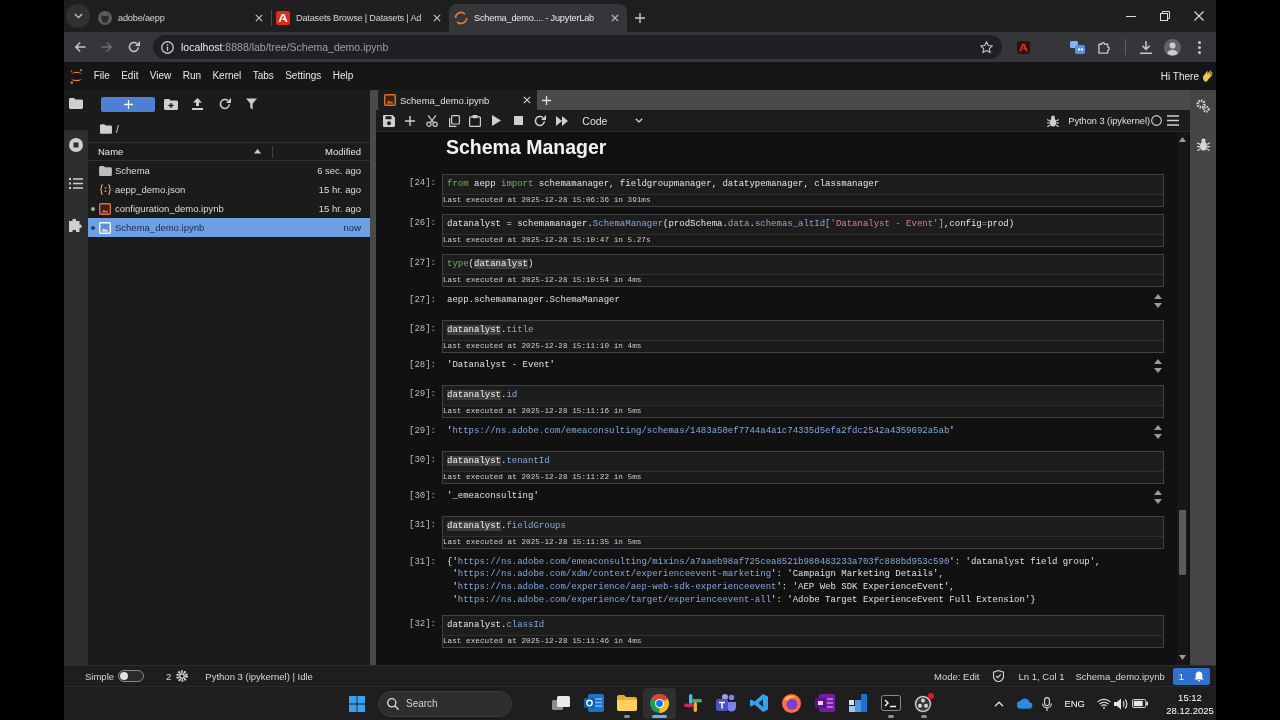  I want to click on play-icon, so click(497, 120).